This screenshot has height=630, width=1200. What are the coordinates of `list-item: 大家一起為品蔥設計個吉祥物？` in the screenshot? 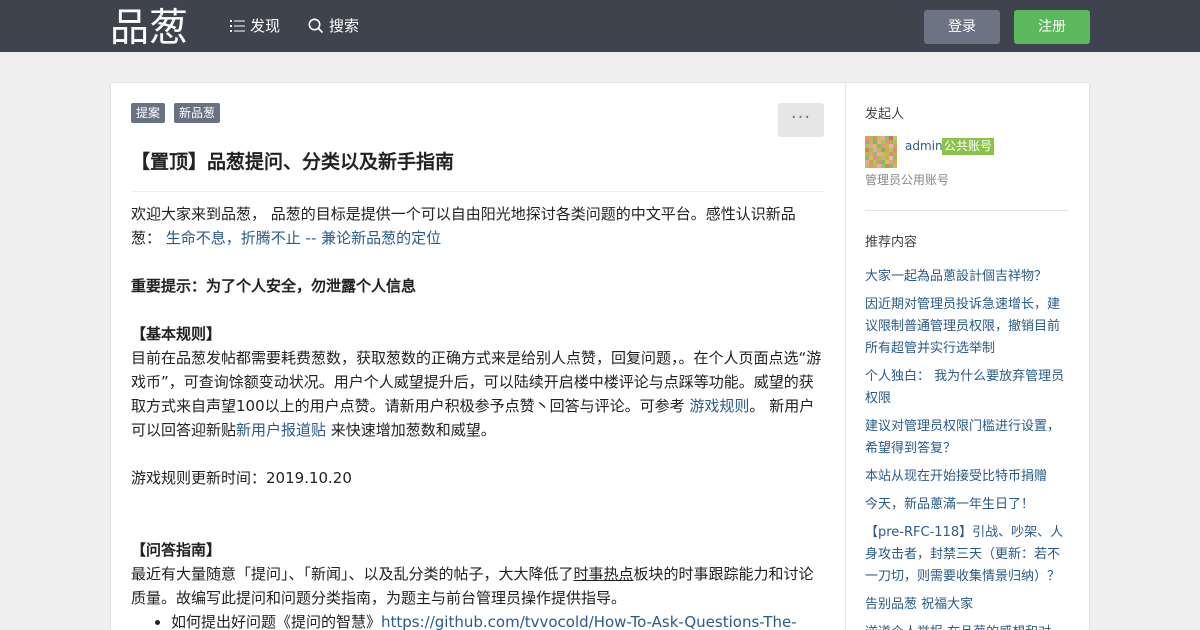 It's located at (967, 277).